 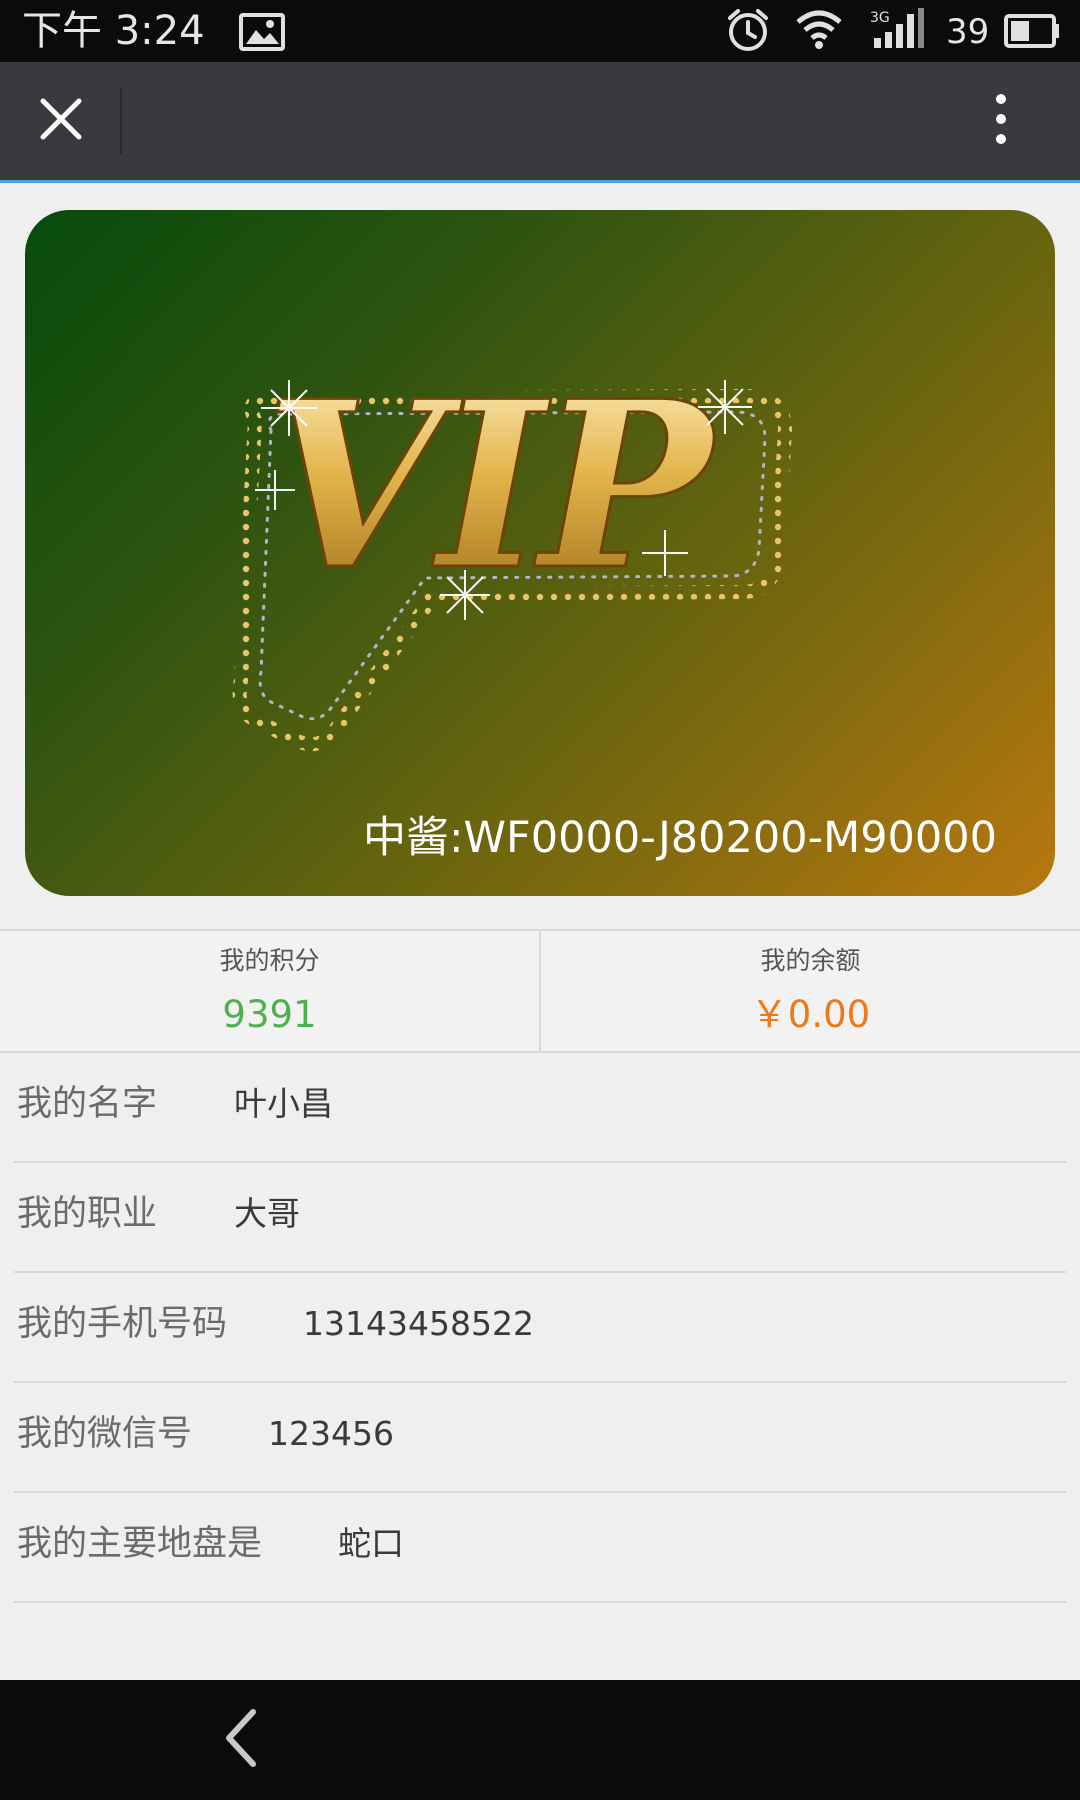 I want to click on balance-label: 我的余额, so click(x=810, y=960).